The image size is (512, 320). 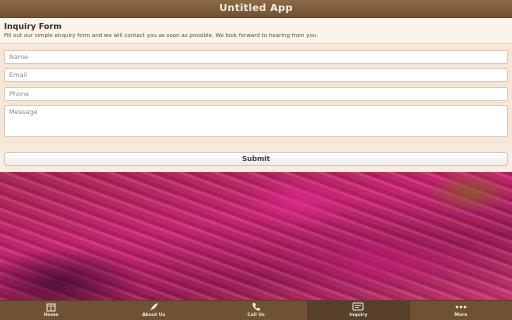 I want to click on submit-area: Submit, so click(x=256, y=158).